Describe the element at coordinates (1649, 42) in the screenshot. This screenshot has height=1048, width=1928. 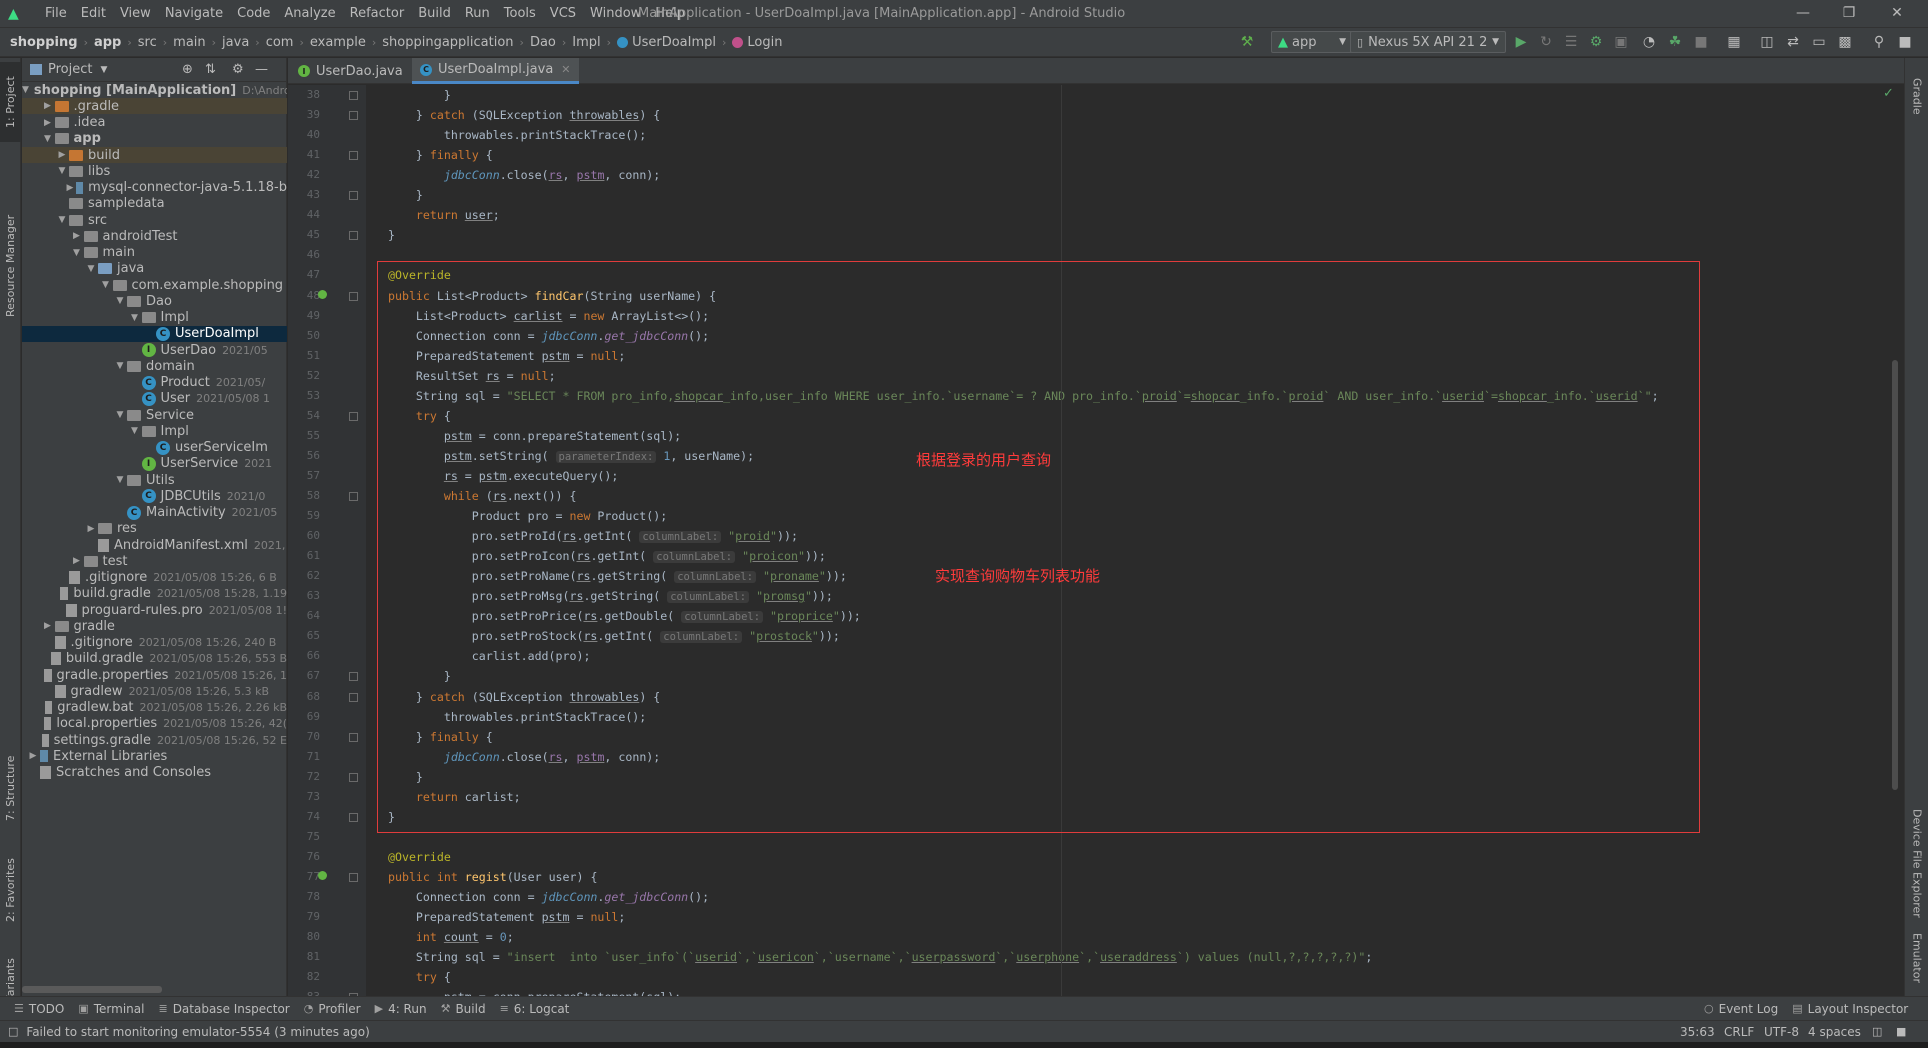
I see `profile-icon: ◔` at that location.